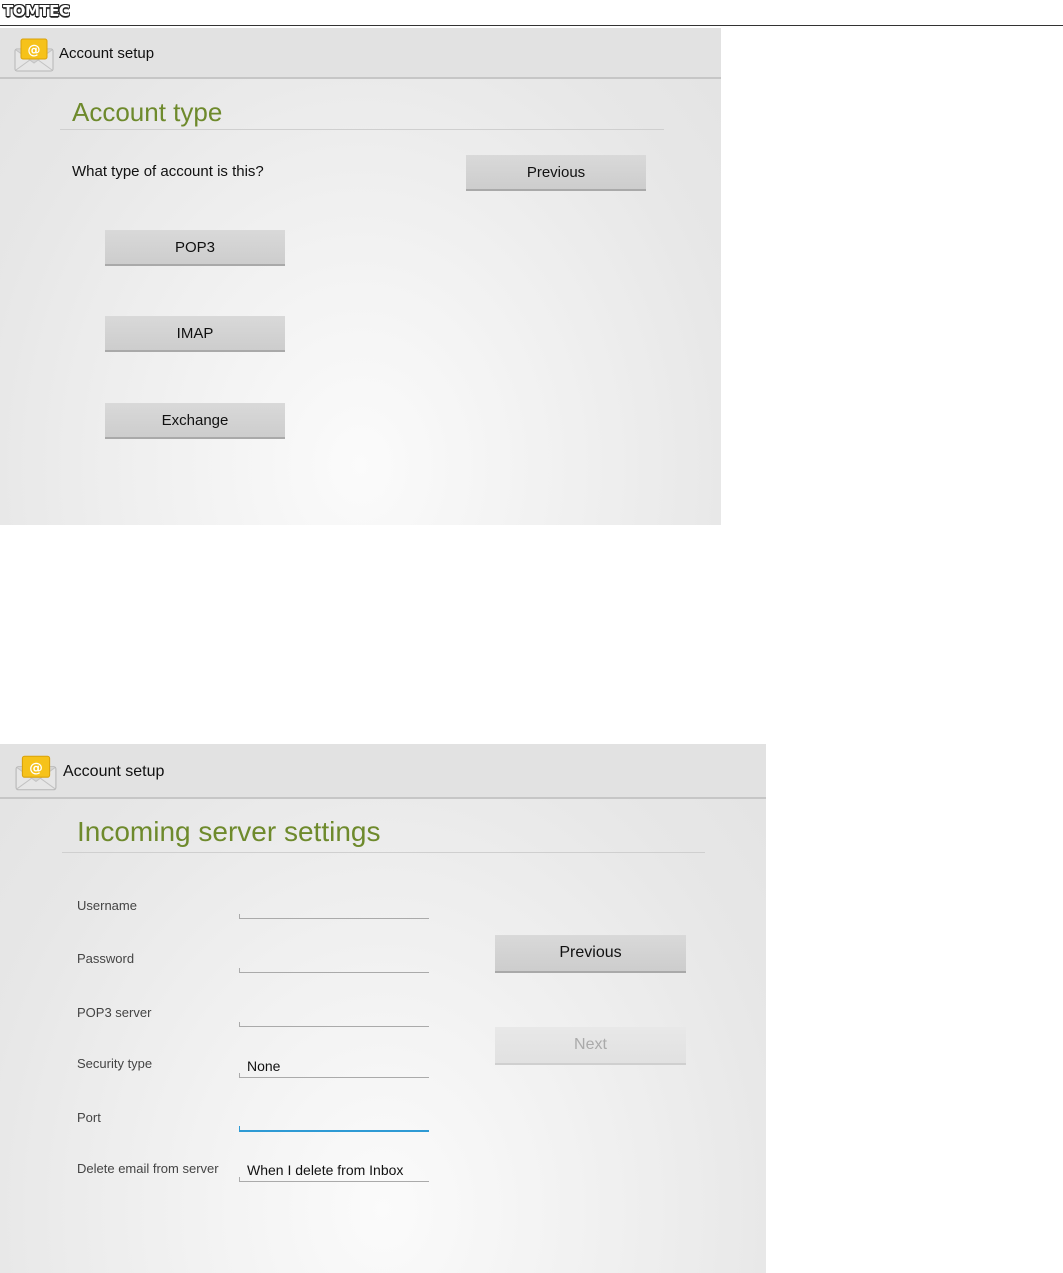 The height and width of the screenshot is (1273, 1063). Describe the element at coordinates (195, 334) in the screenshot. I see `imap-button: IMAP` at that location.